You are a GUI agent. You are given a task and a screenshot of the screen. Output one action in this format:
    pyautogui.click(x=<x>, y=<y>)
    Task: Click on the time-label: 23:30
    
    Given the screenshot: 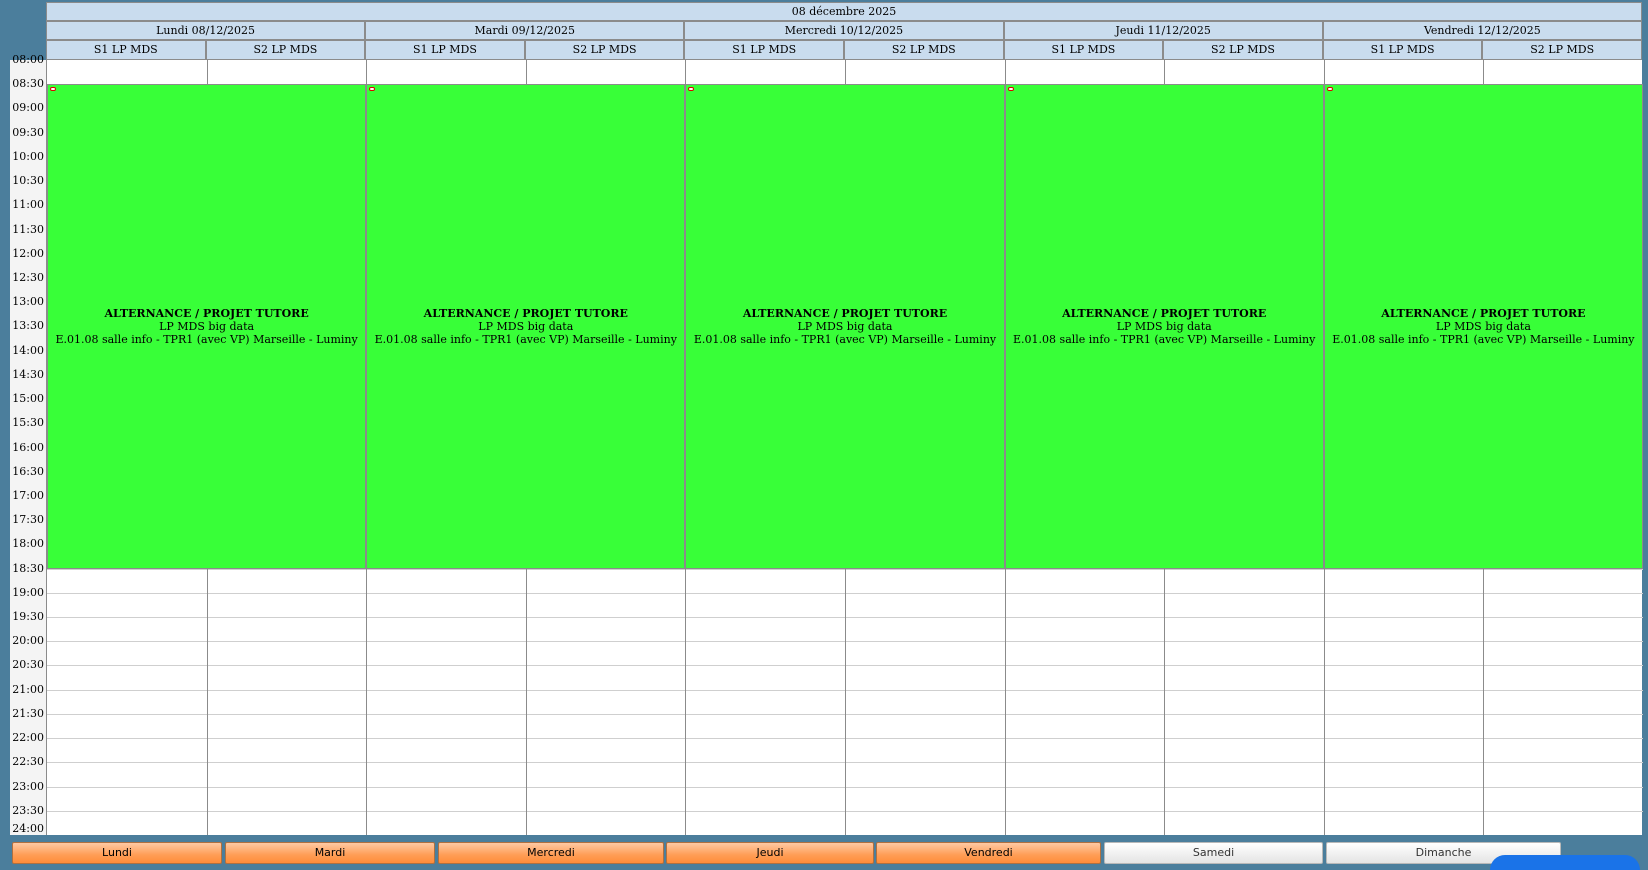 What is the action you would take?
    pyautogui.click(x=28, y=810)
    